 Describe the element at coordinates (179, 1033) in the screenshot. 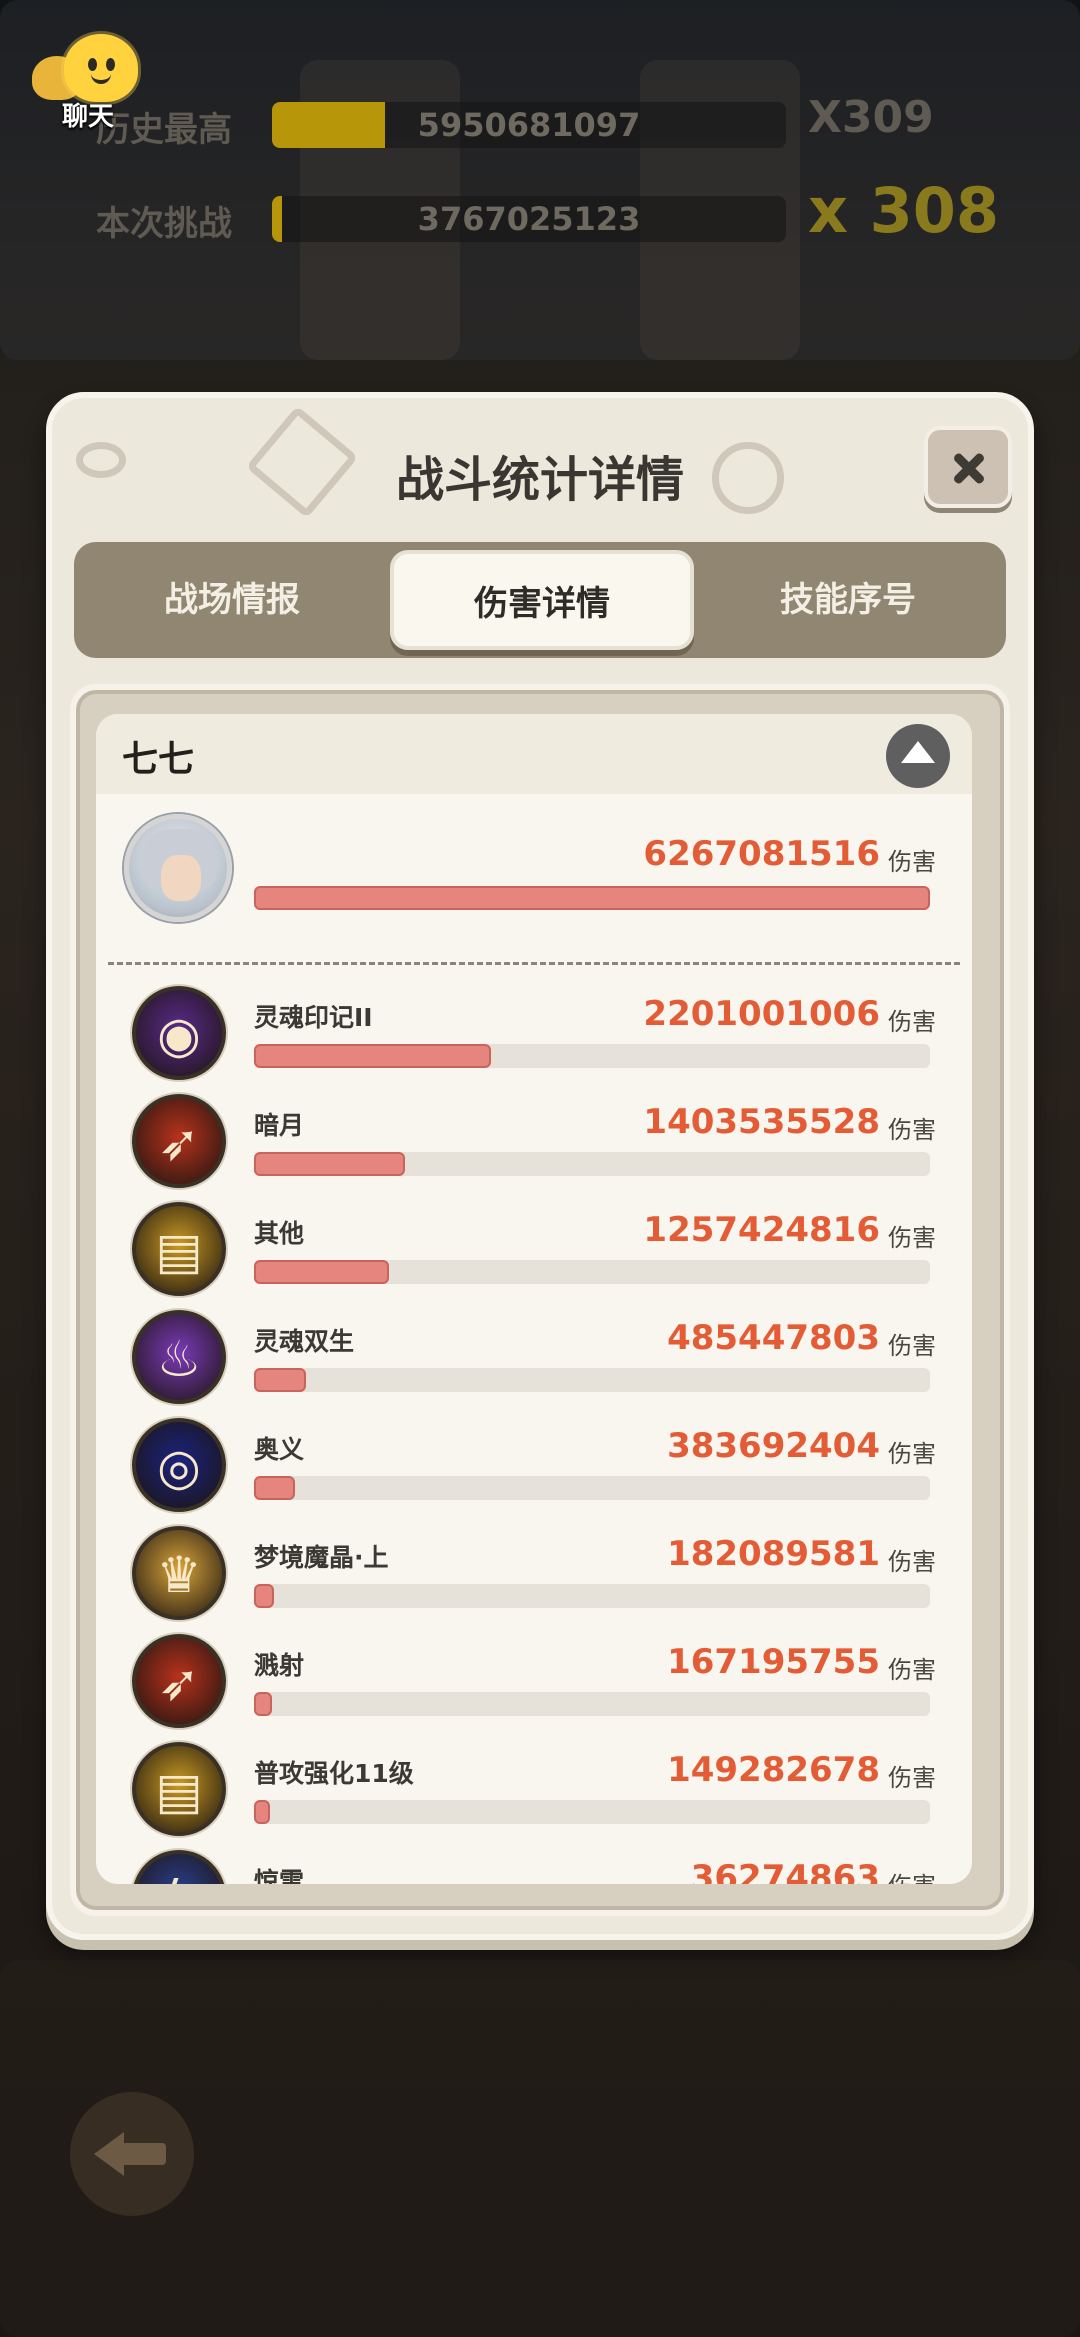

I see `purple-flame-spiral-icon: ◉` at that location.